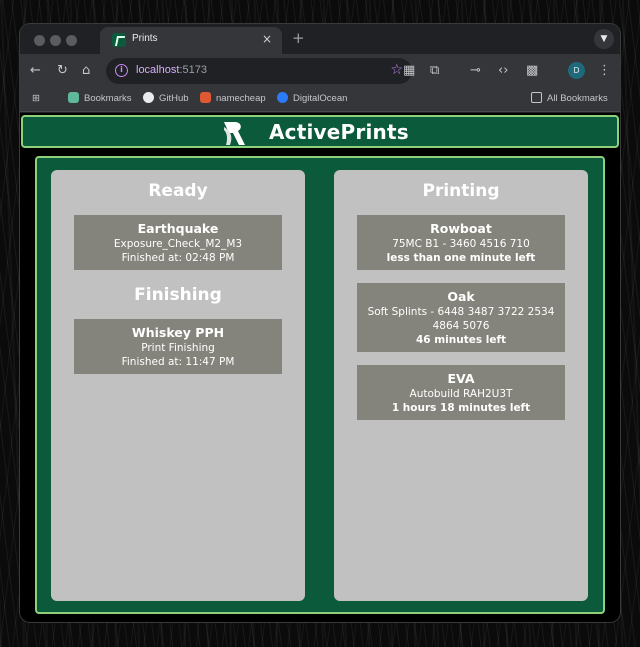 This screenshot has height=647, width=640. What do you see at coordinates (461, 258) in the screenshot?
I see `card-time-left: less than one minute left` at bounding box center [461, 258].